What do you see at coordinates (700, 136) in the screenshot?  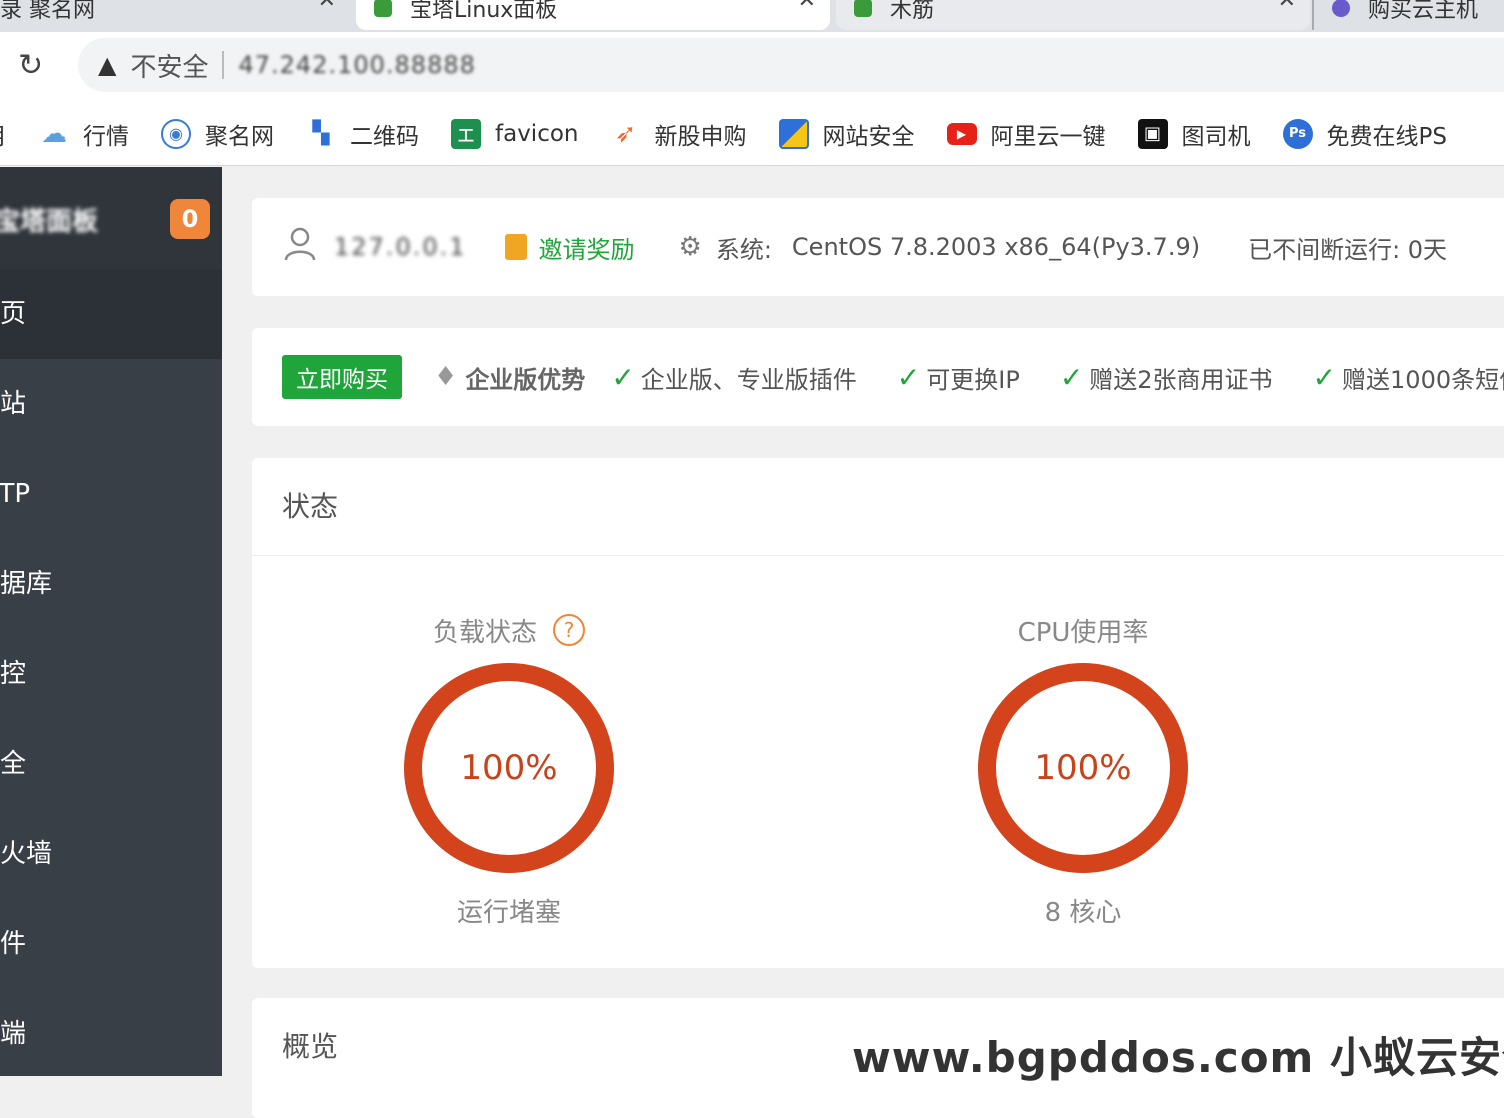 I see `bookmark-label: 新股申购` at bounding box center [700, 136].